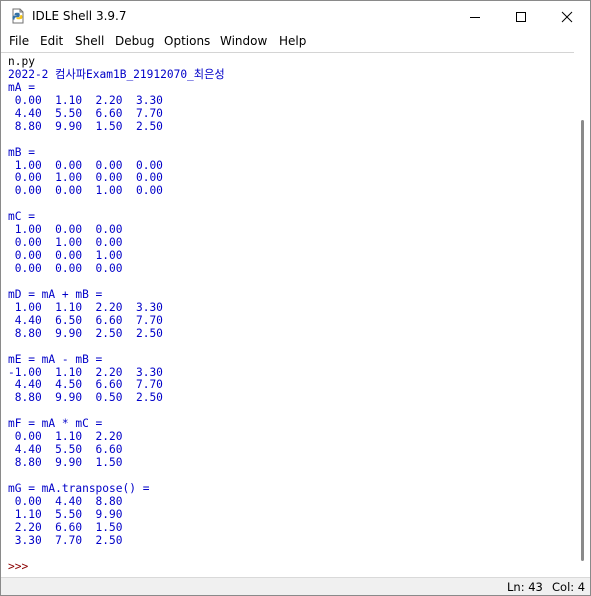 This screenshot has height=596, width=591. I want to click on minimize-icon, so click(475, 17).